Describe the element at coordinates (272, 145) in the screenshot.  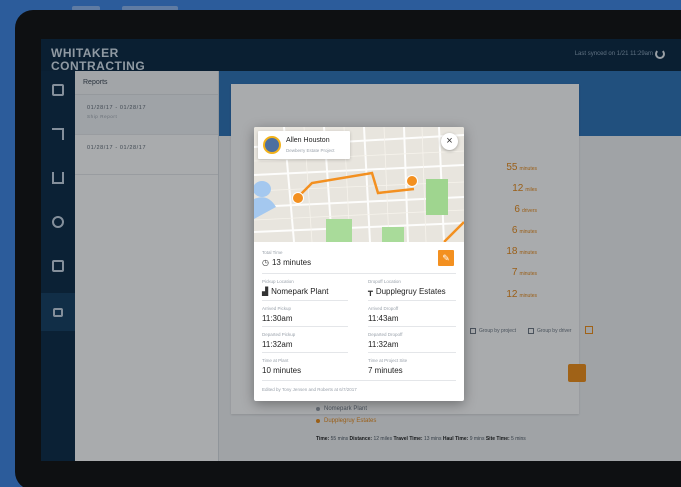
I see `avatar` at that location.